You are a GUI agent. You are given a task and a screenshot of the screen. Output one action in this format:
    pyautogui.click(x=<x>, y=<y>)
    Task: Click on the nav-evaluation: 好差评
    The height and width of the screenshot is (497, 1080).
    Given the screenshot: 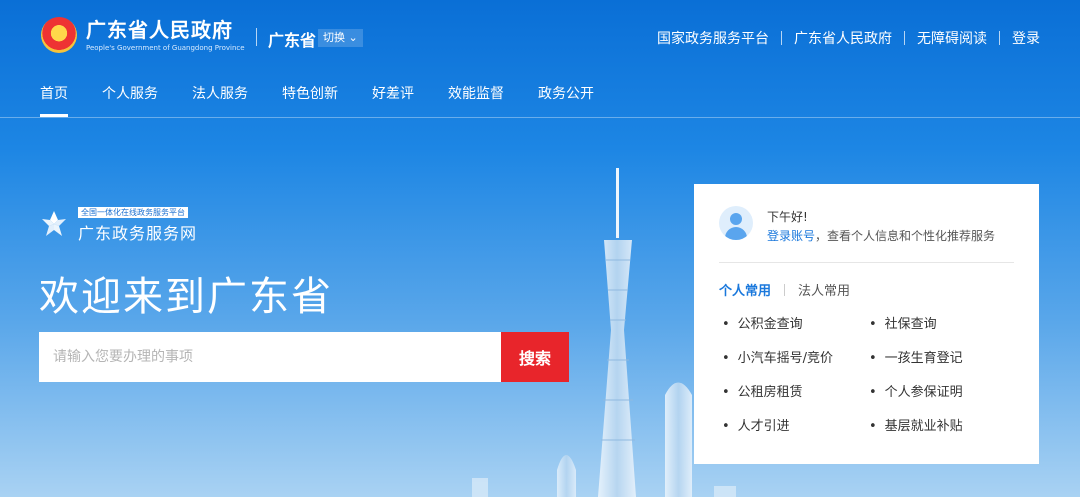 What is the action you would take?
    pyautogui.click(x=393, y=100)
    